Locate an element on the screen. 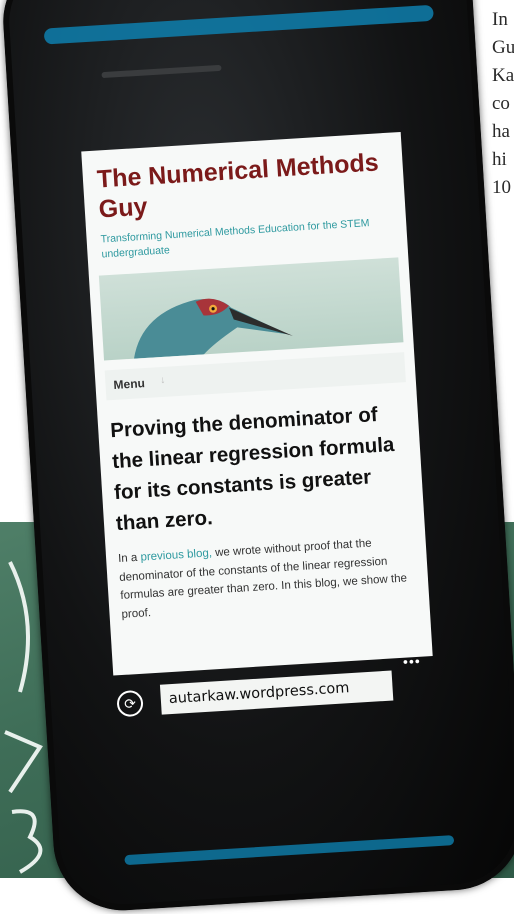 This screenshot has width=514, height=914. header-bird-image is located at coordinates (251, 309).